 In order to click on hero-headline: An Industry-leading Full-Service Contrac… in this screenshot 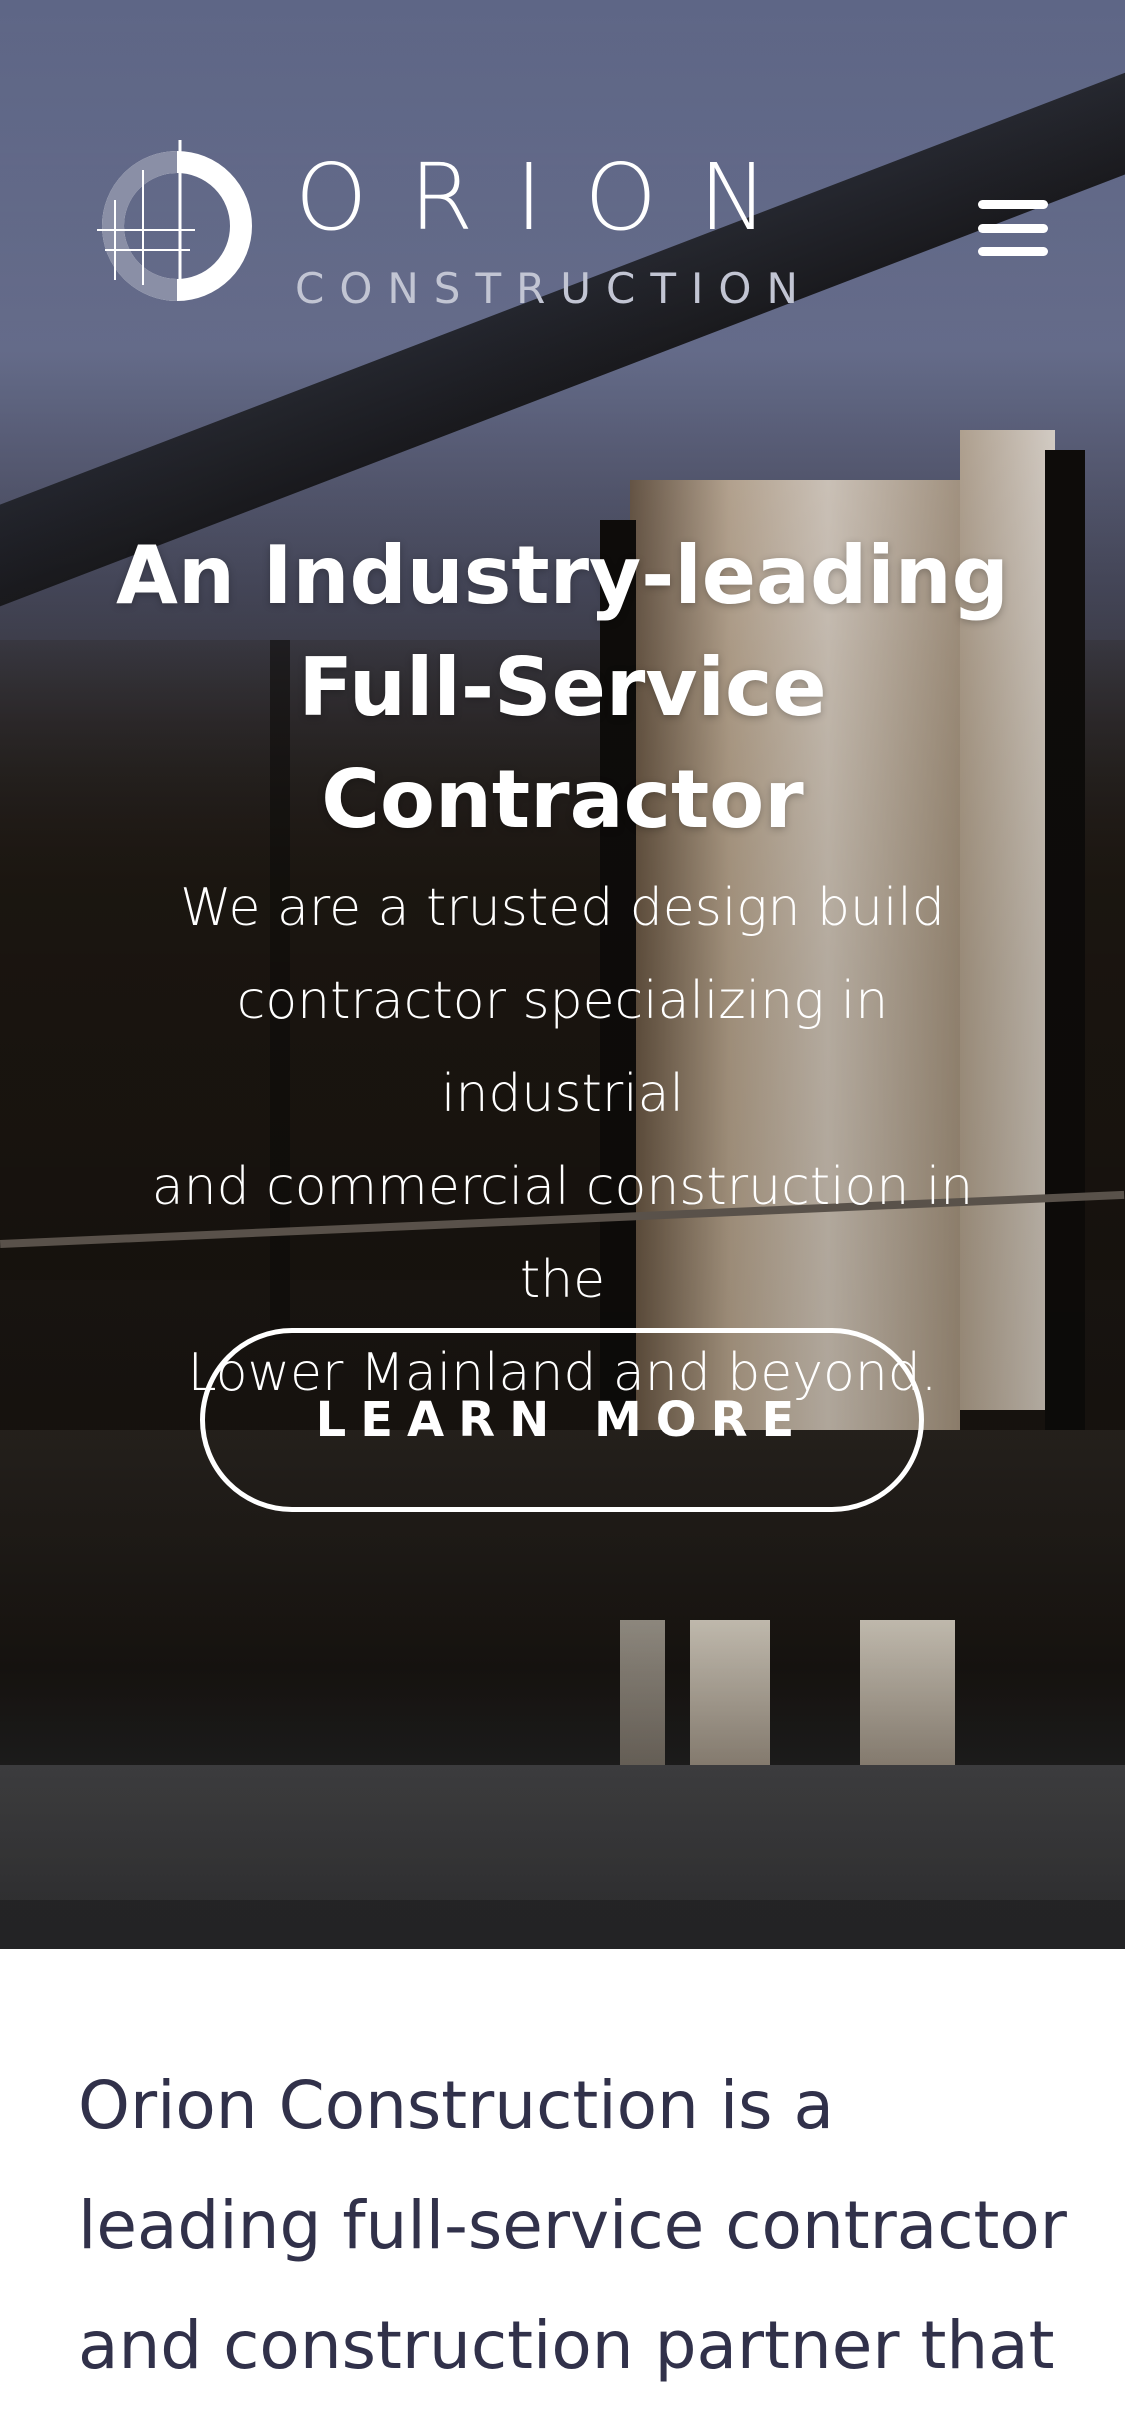, I will do `click(562, 688)`.